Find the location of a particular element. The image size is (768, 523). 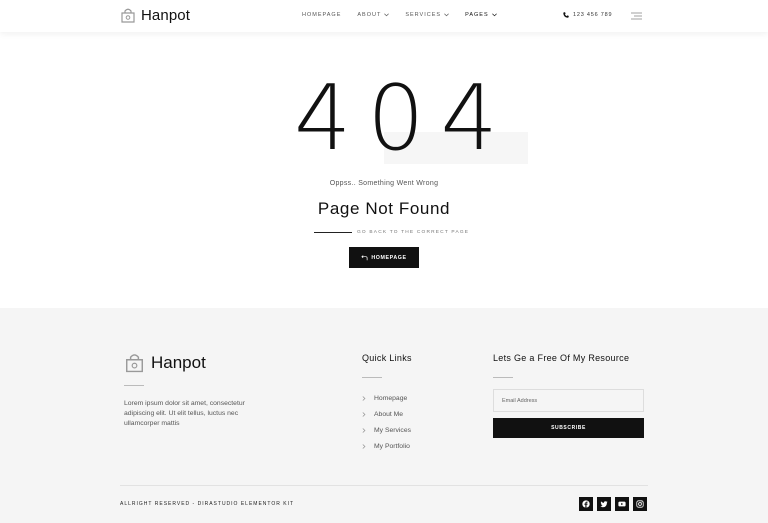

subscribe-button: SUBSCRIBE is located at coordinates (568, 428).